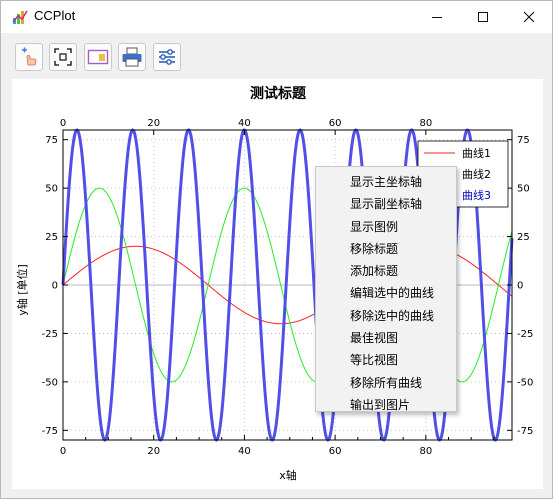 Image resolution: width=553 pixels, height=499 pixels. I want to click on x-tick-label-bottom-2: 40, so click(244, 451).